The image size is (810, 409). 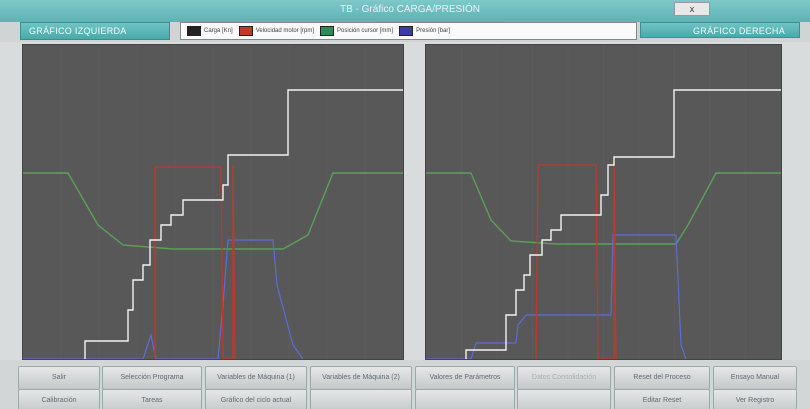 What do you see at coordinates (410, 9) in the screenshot?
I see `window-title: TB - Gráfico CARGA/PRESIÓN` at bounding box center [410, 9].